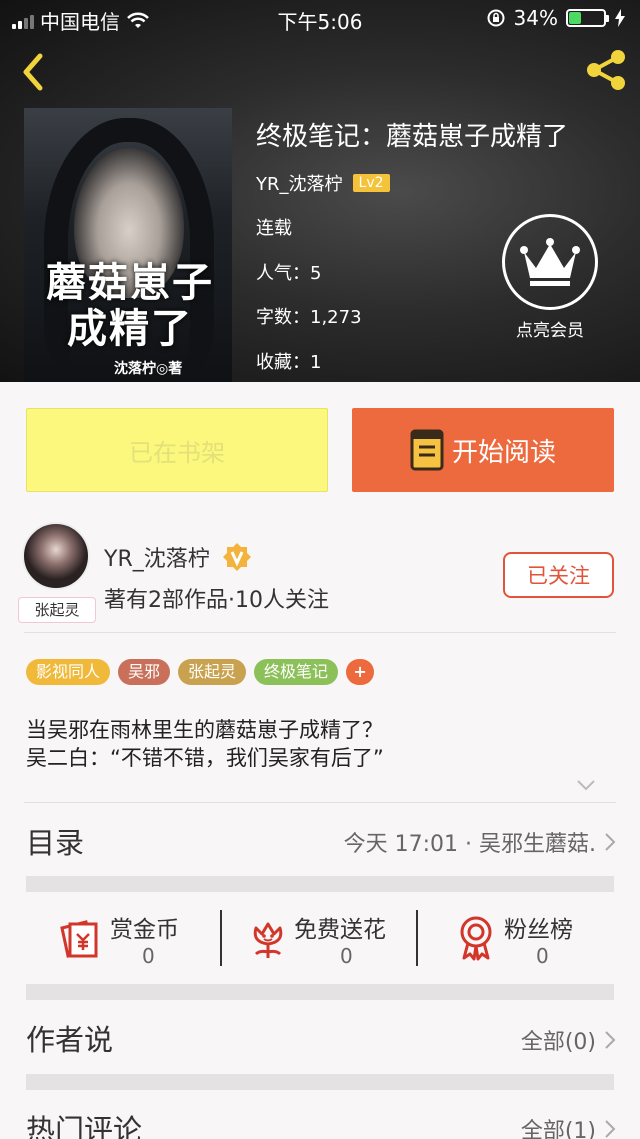 The height and width of the screenshot is (1139, 640). Describe the element at coordinates (427, 450) in the screenshot. I see `book-icon` at that location.